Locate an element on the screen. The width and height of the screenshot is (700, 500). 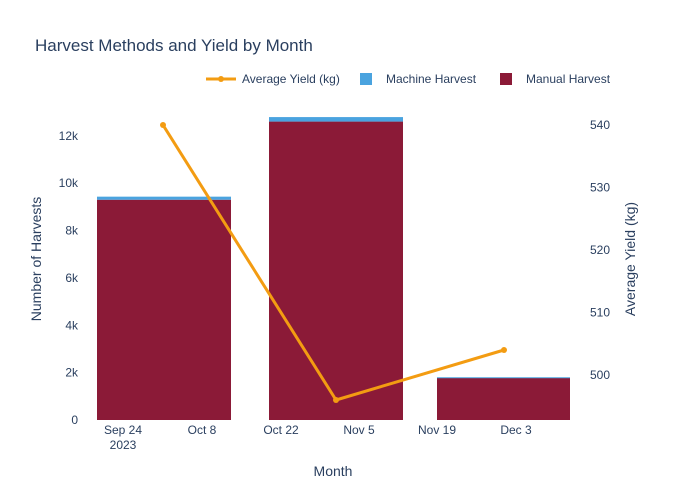
legend-label-average-yield: Average Yield (kg) is located at coordinates (291, 79).